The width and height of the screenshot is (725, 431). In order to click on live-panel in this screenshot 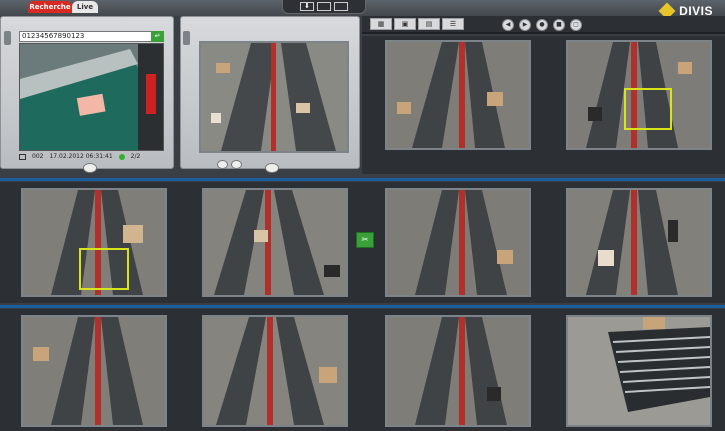, I will do `click(270, 94)`.